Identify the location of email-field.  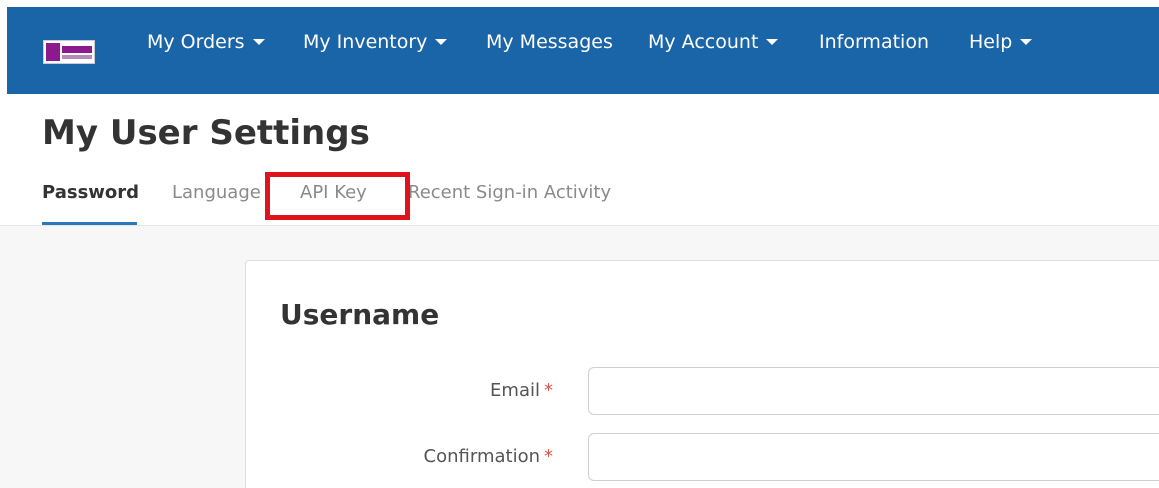
(873, 391).